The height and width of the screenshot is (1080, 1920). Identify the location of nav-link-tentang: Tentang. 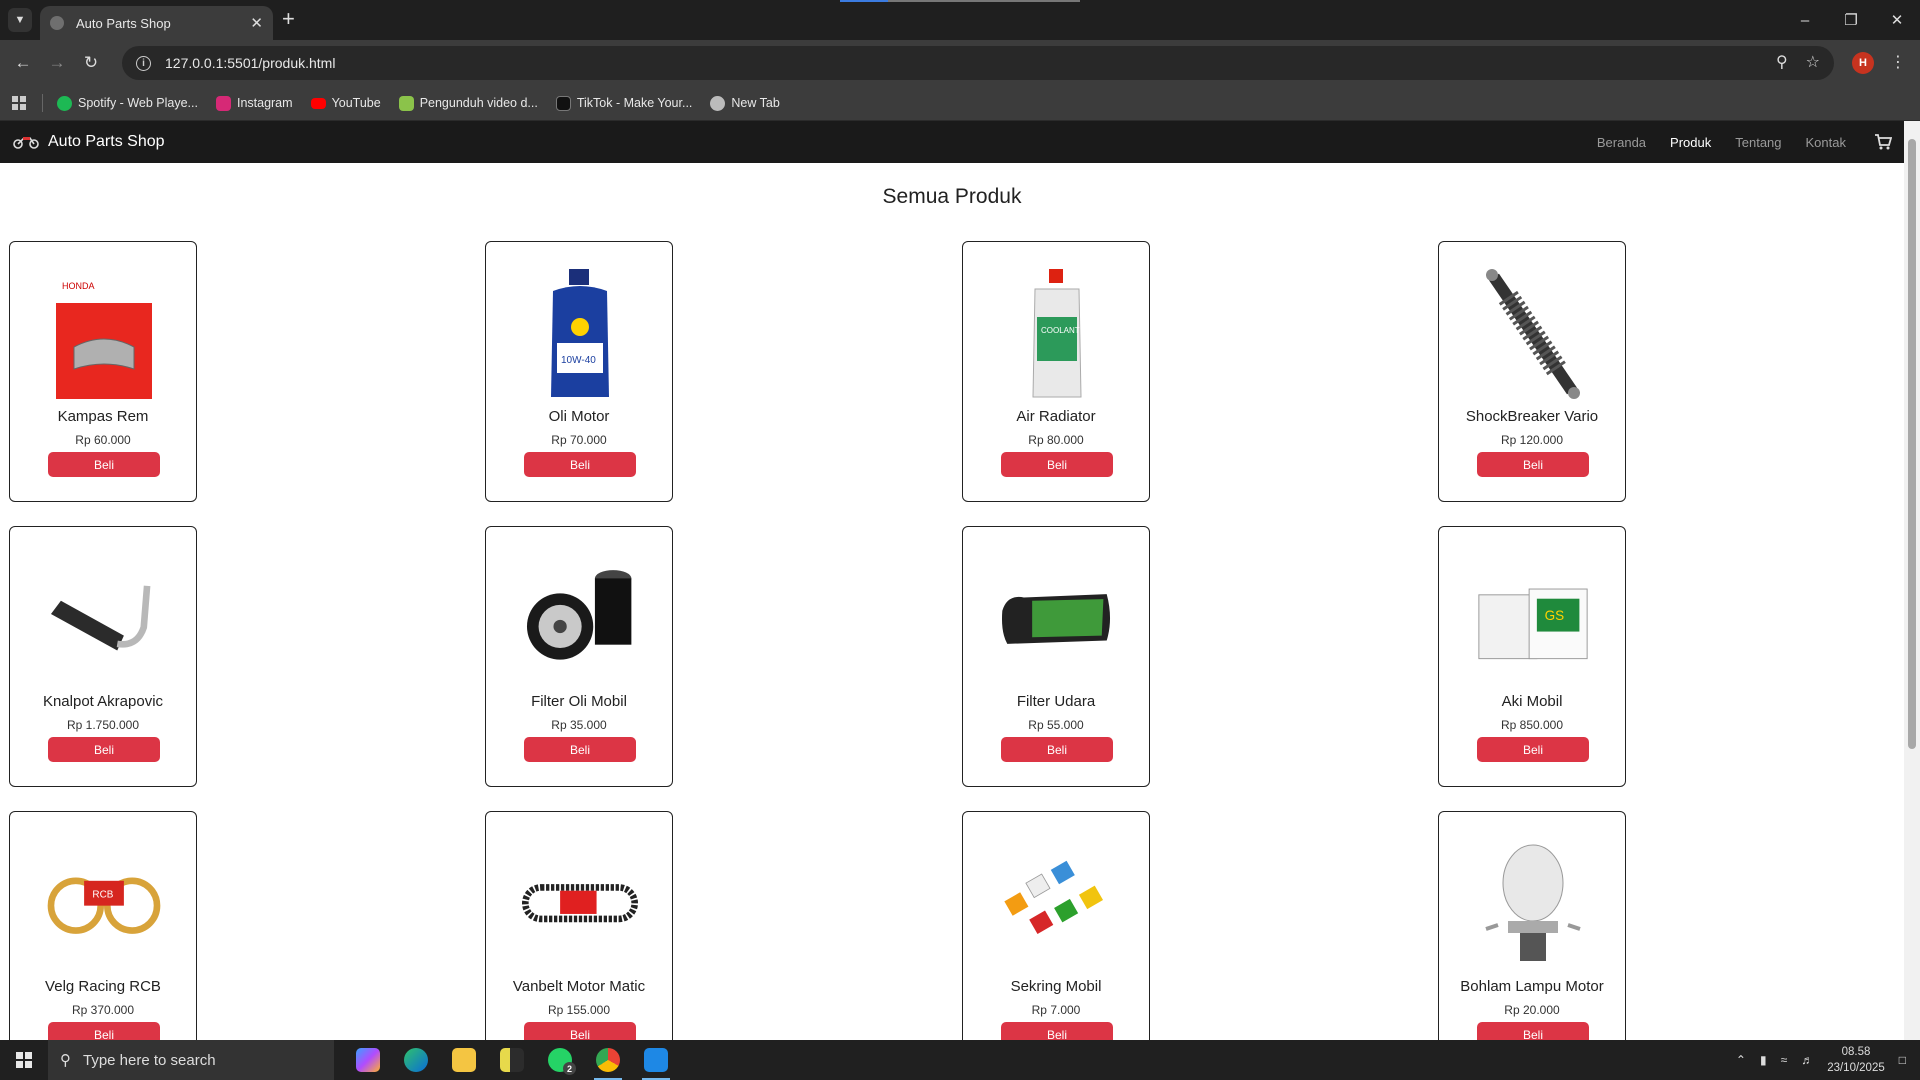
(1758, 142).